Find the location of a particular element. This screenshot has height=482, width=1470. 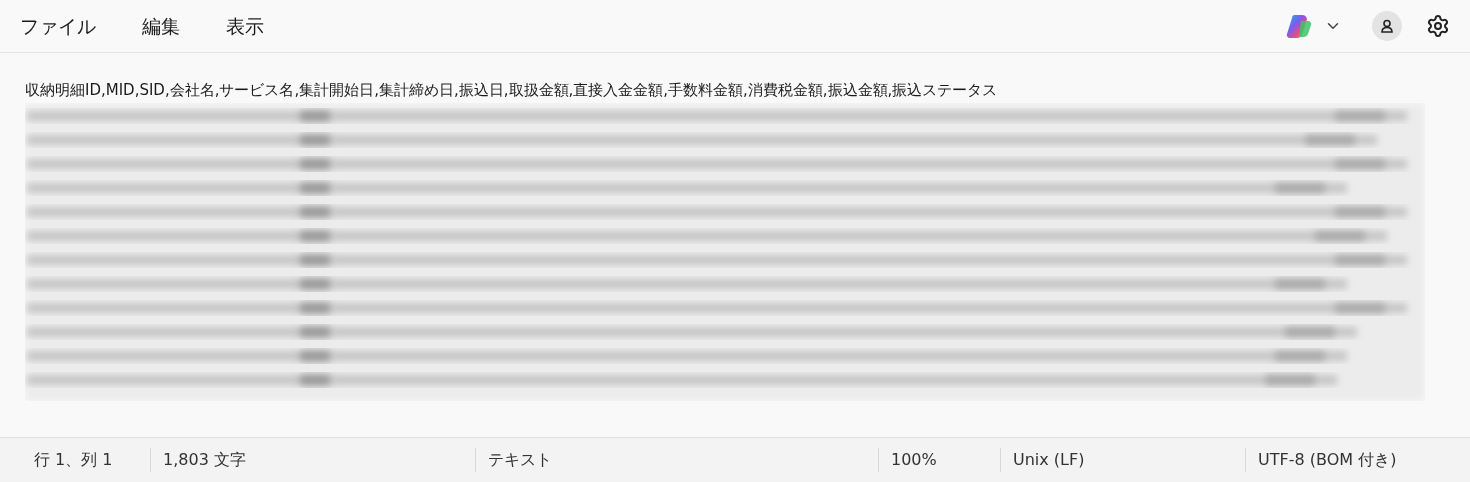

status-item: テキスト is located at coordinates (519, 460).